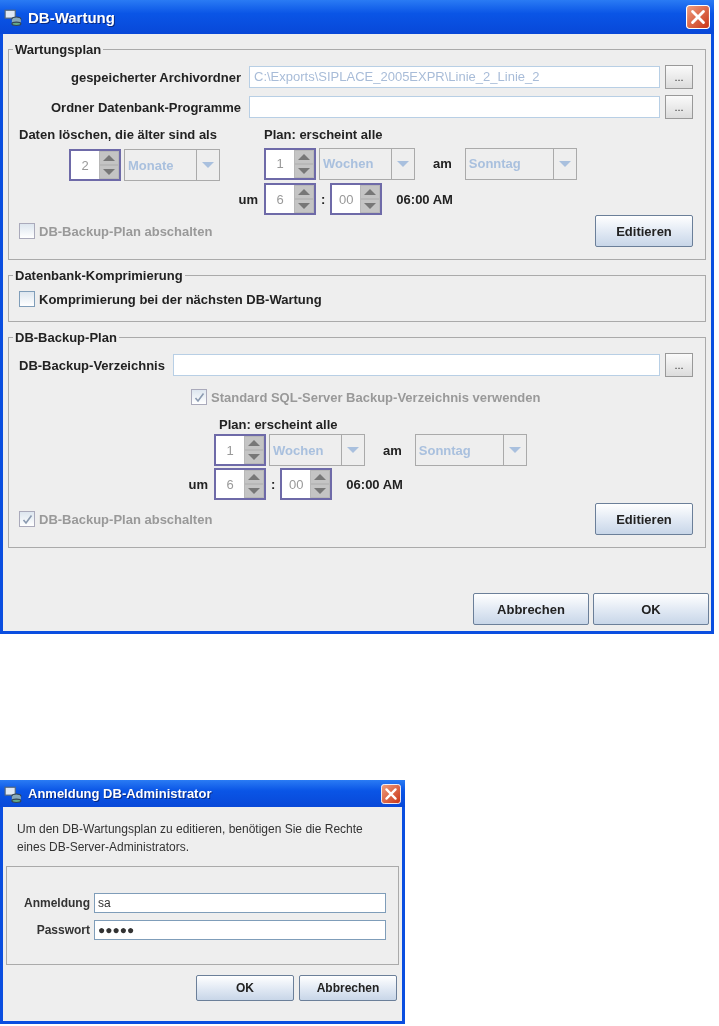  I want to click on window-title: Anmeldung DB-Administrator, so click(120, 793).